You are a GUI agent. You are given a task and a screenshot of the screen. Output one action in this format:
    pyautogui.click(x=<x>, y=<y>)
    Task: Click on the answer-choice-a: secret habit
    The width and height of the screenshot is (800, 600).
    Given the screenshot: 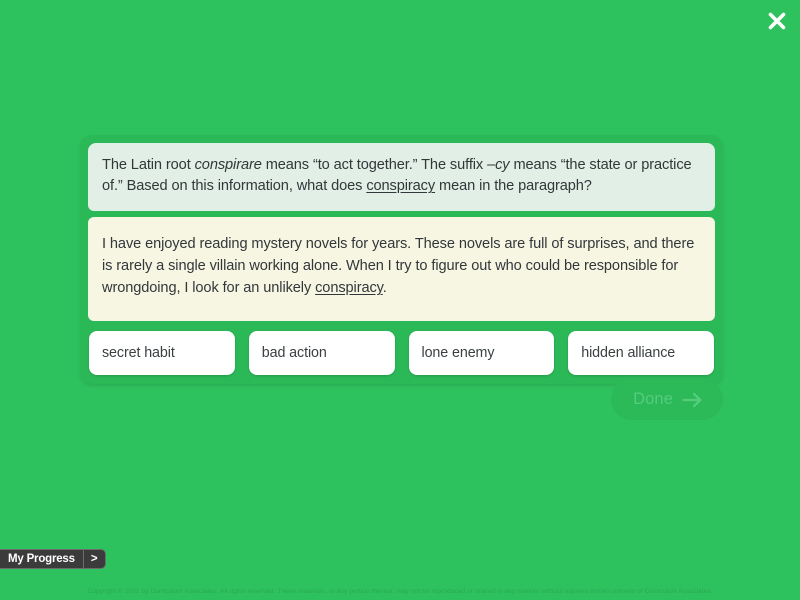 What is the action you would take?
    pyautogui.click(x=162, y=353)
    